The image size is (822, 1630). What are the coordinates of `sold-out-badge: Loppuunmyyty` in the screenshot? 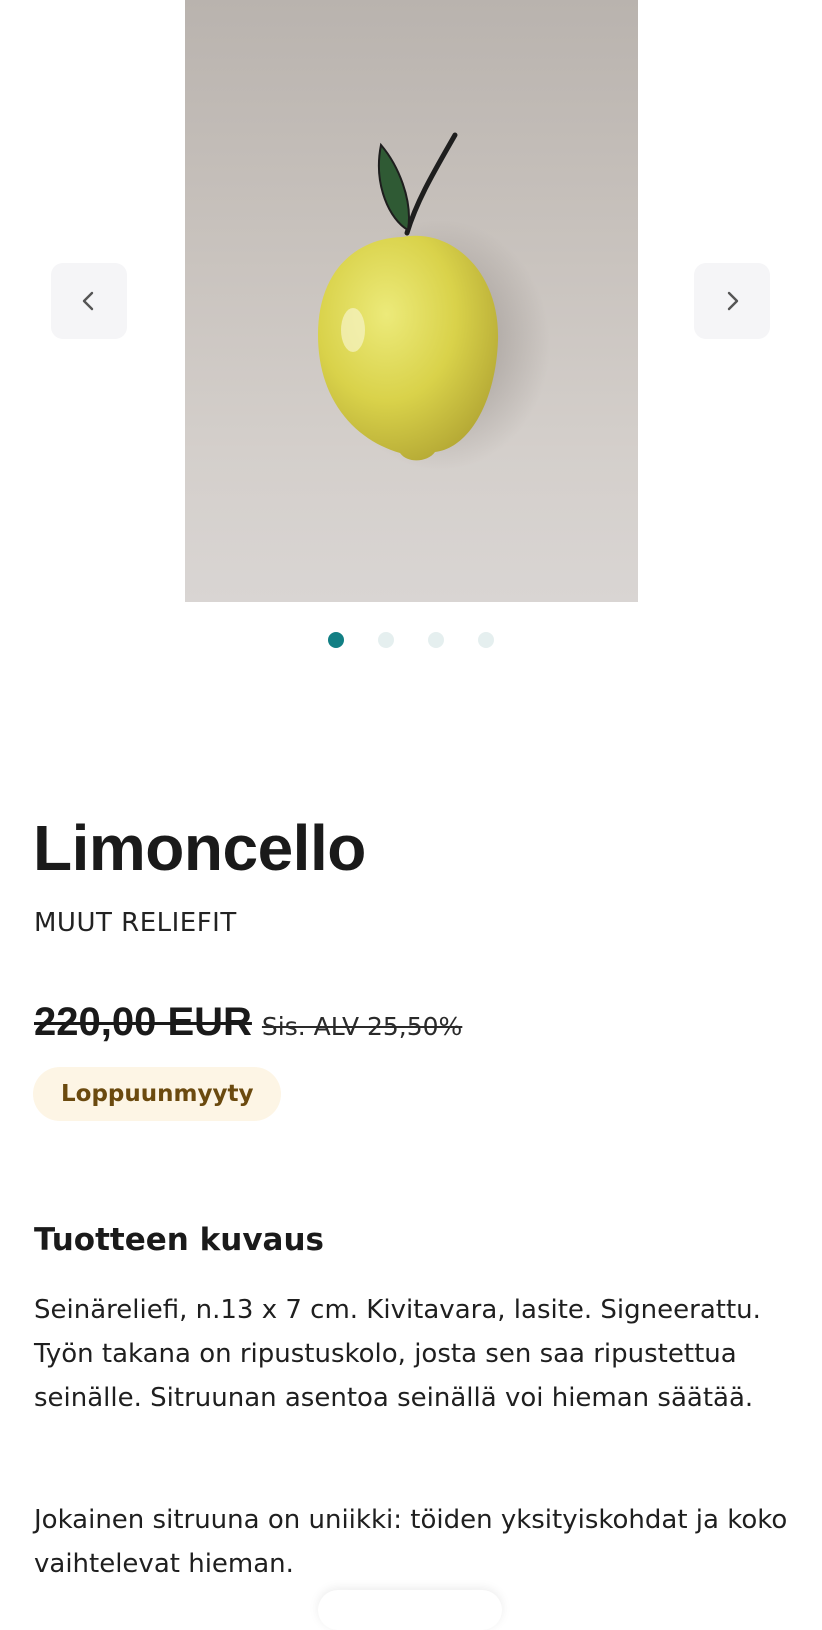 It's located at (157, 1094).